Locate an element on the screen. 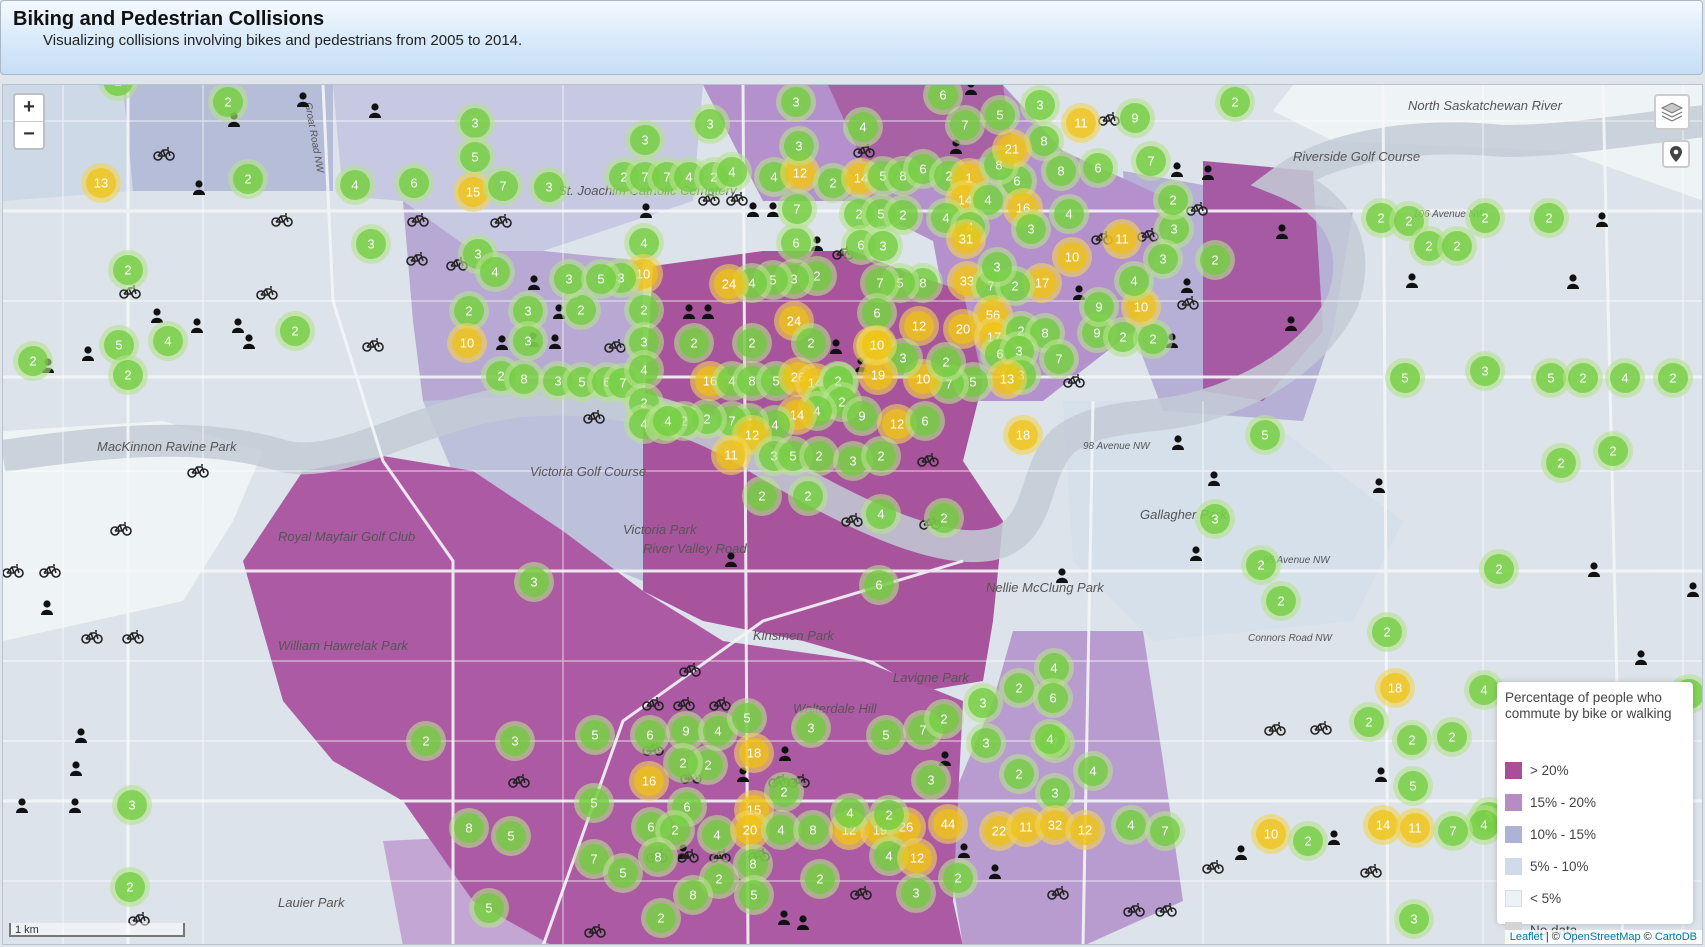 Image resolution: width=1705 pixels, height=947 pixels. cluster-marker-large: 24 is located at coordinates (729, 284).